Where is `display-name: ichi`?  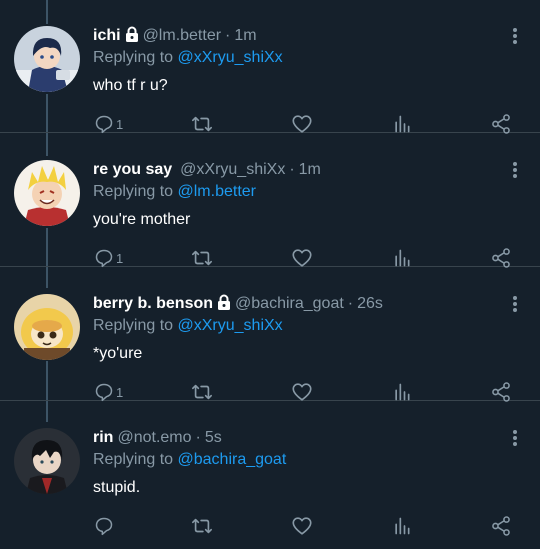 display-name: ichi is located at coordinates (107, 35).